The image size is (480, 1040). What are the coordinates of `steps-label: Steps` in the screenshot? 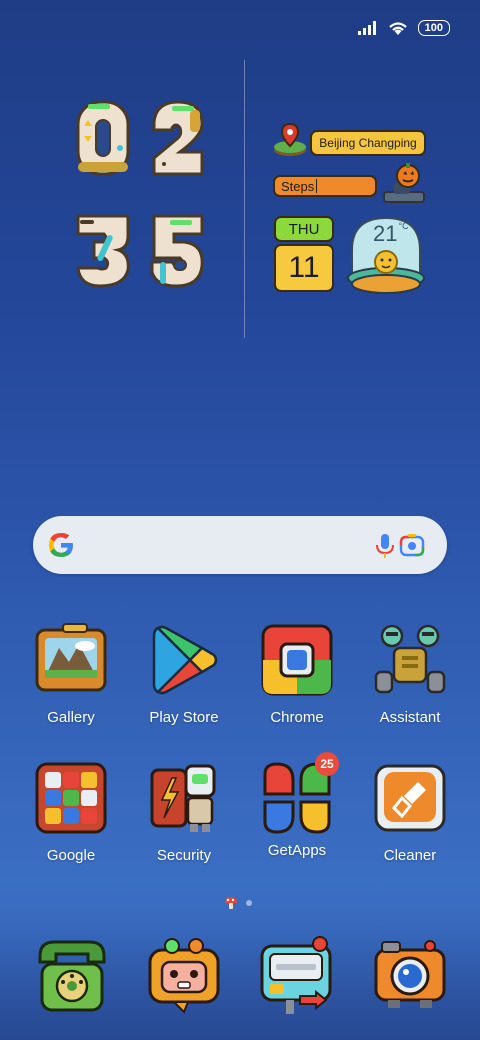 It's located at (298, 186).